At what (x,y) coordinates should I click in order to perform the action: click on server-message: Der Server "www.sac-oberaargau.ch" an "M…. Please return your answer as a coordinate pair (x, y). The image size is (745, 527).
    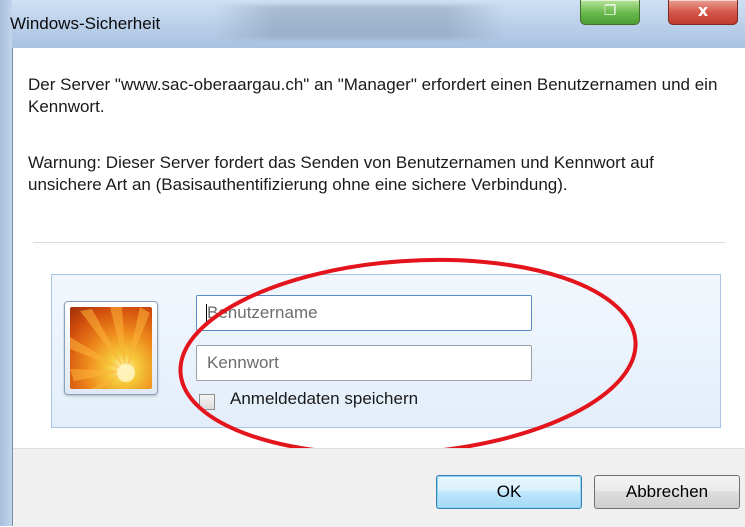
    Looking at the image, I should click on (373, 95).